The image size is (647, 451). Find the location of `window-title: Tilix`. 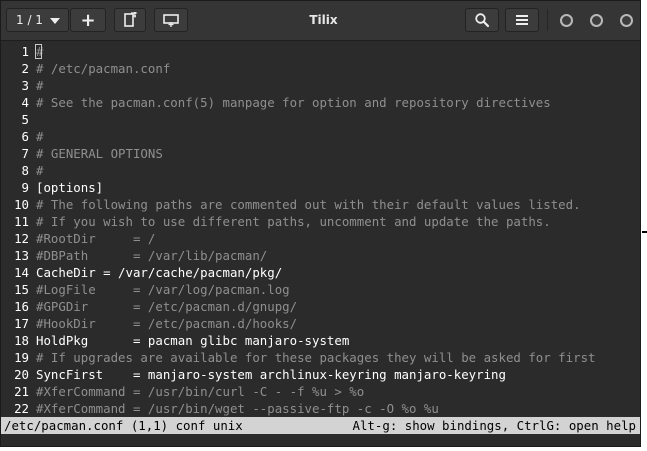

window-title: Tilix is located at coordinates (323, 20).